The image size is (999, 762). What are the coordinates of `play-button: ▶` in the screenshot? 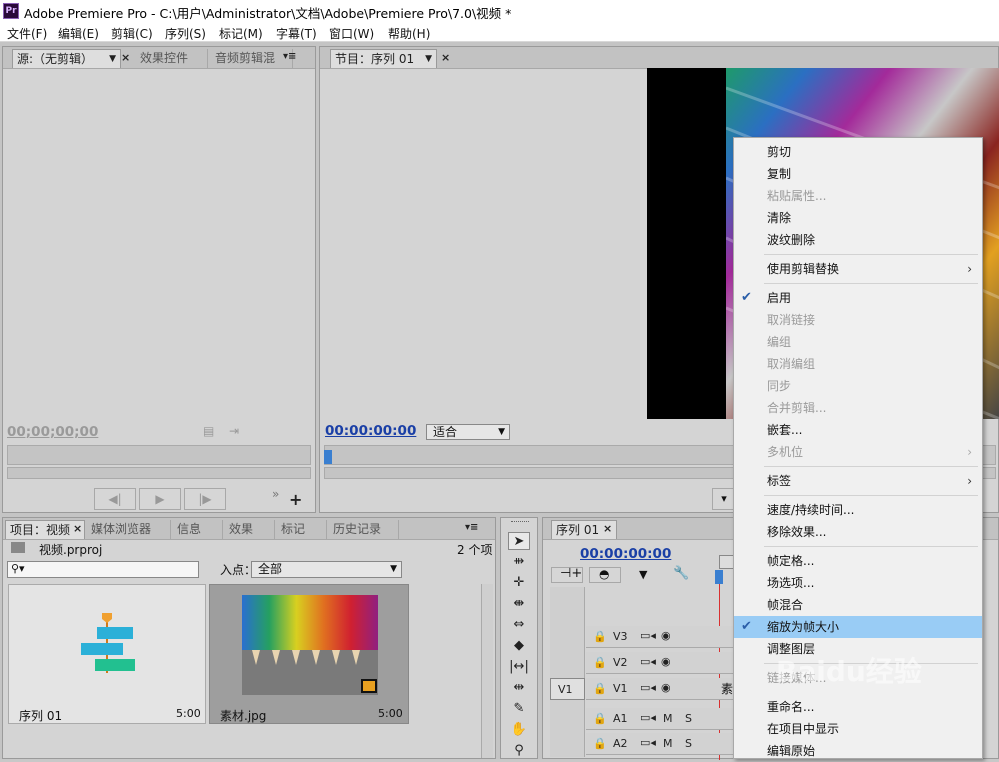 It's located at (160, 499).